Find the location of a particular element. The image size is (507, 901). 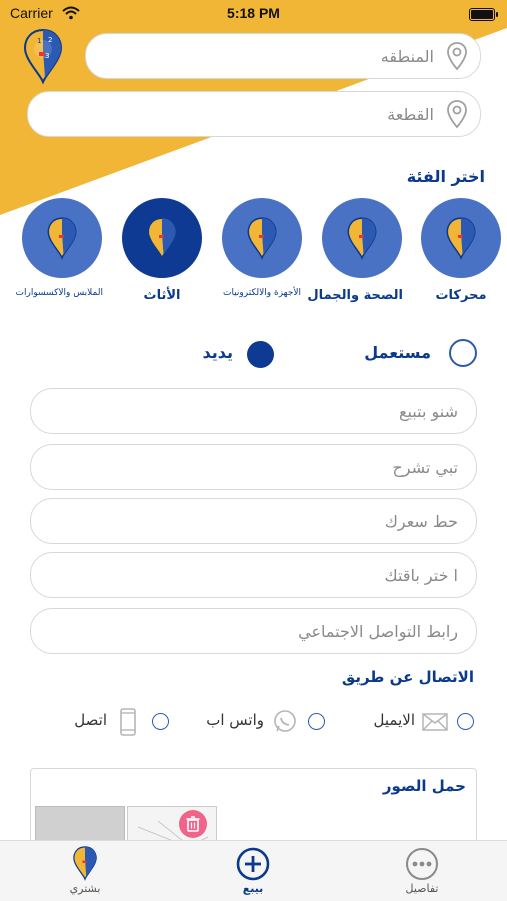

category-item-health-beauty: الصحة والجمال is located at coordinates (355, 250).